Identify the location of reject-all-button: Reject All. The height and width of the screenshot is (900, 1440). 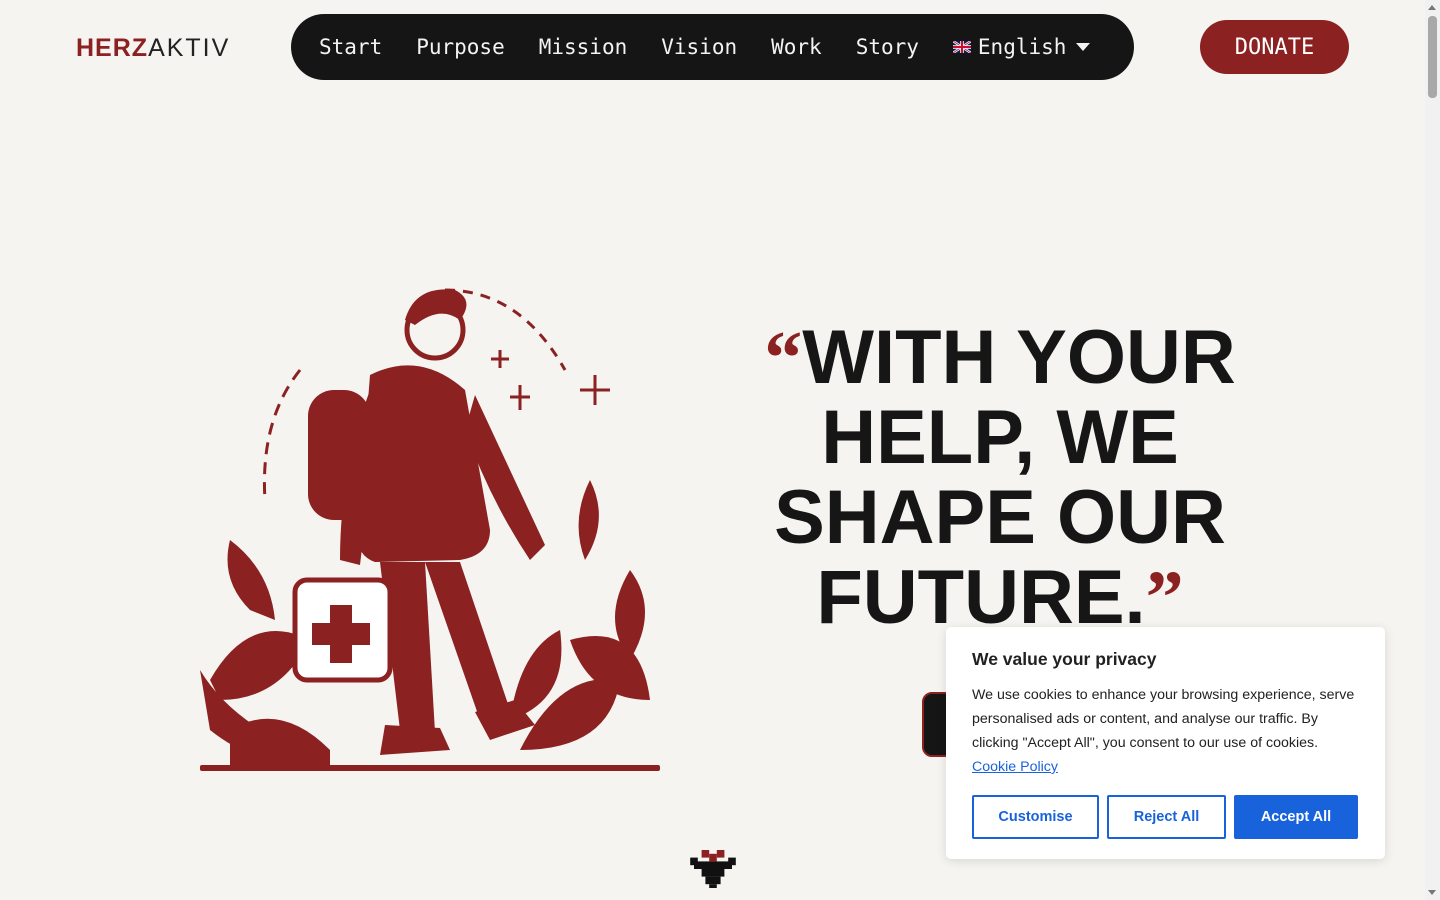
(1166, 817).